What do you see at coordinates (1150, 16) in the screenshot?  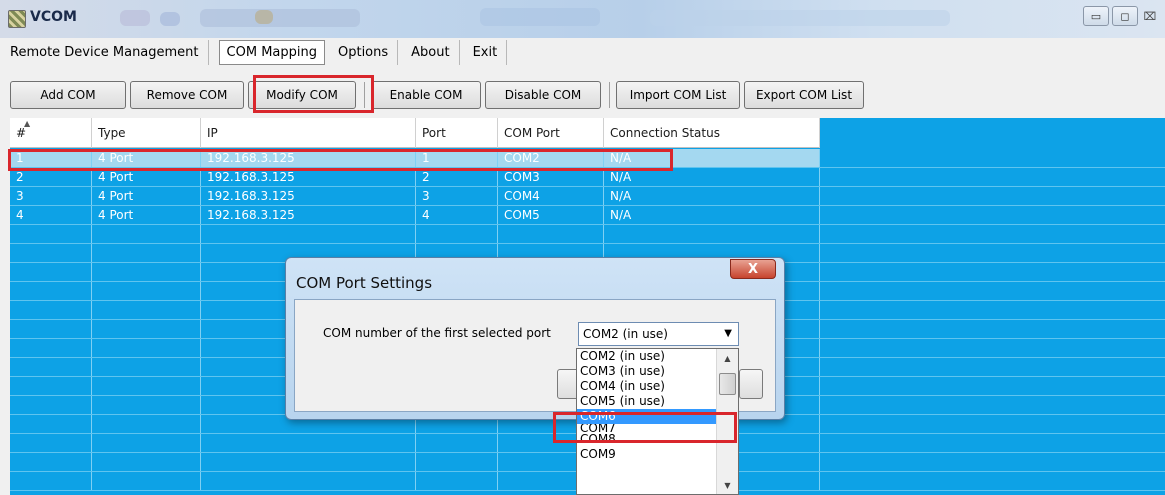 I see `close-window-button: ⌧` at bounding box center [1150, 16].